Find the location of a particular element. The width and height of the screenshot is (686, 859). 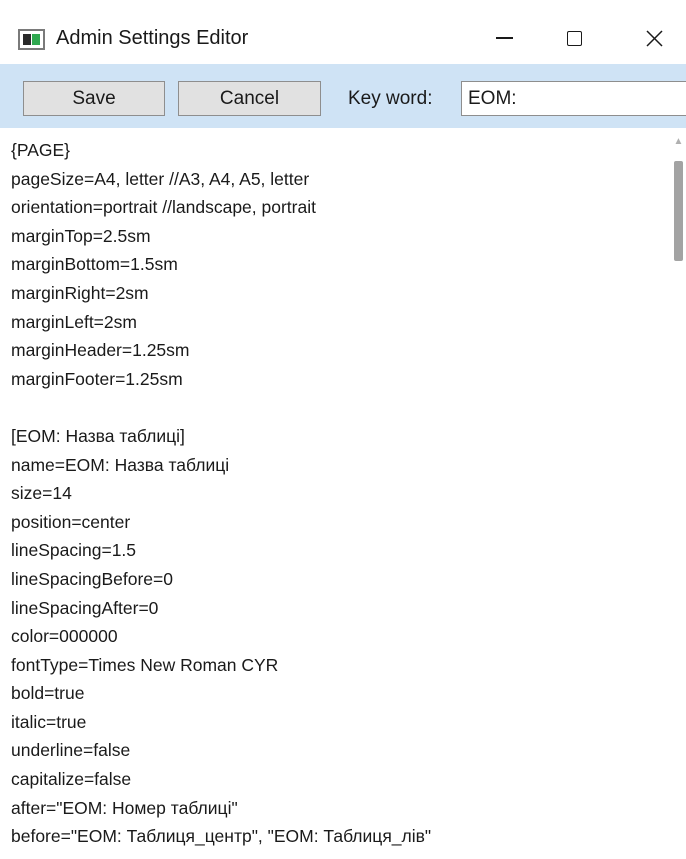

editor-line: position=center is located at coordinates (71, 521).